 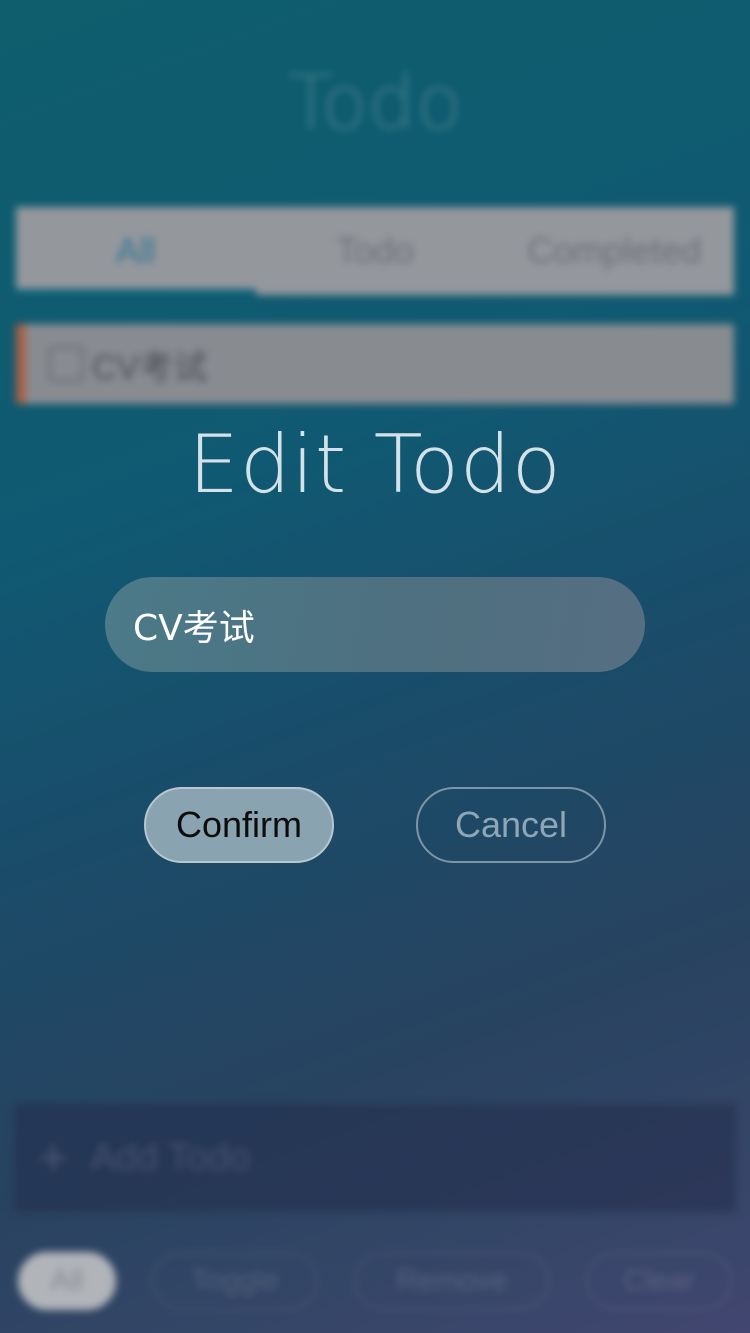 What do you see at coordinates (375, 624) in the screenshot?
I see `edit-todo-input` at bounding box center [375, 624].